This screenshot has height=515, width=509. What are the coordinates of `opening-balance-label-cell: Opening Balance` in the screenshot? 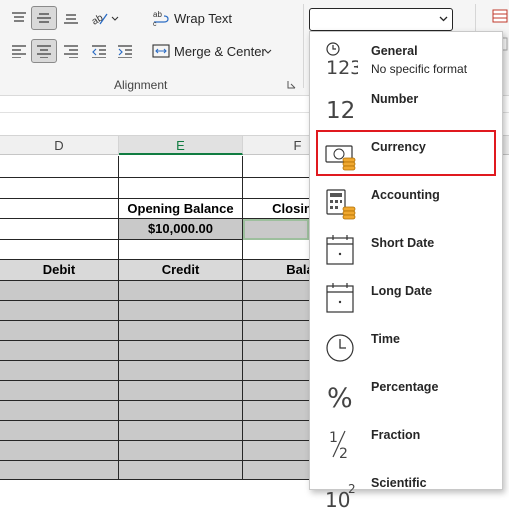 It's located at (181, 209).